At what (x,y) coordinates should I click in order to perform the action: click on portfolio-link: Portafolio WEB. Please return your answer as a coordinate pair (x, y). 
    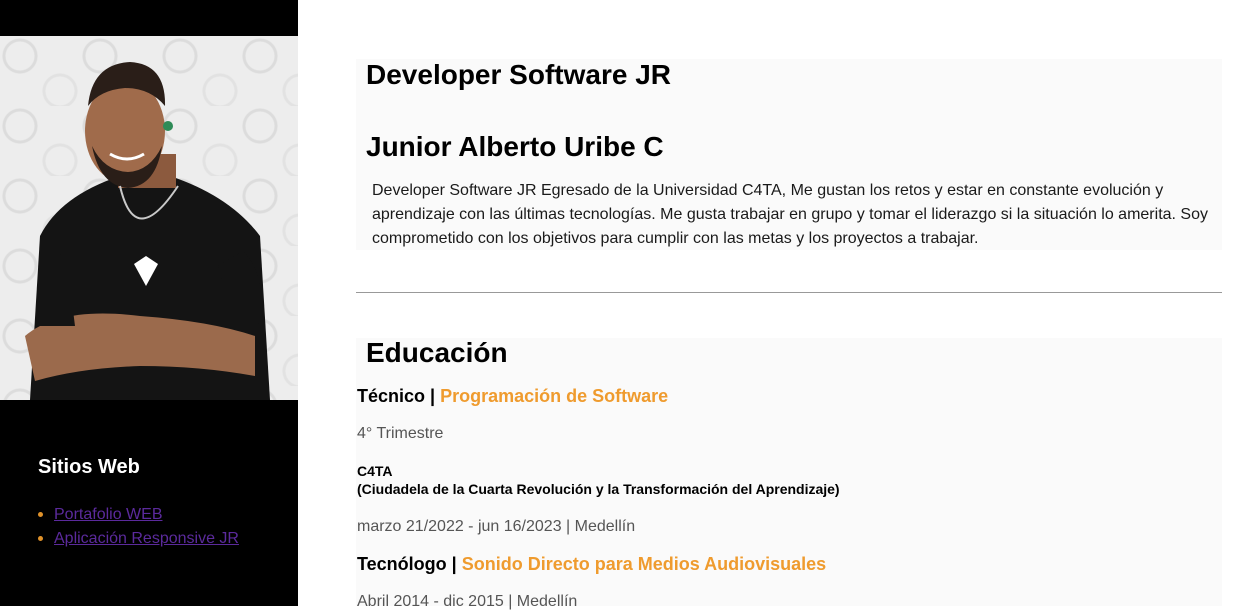
    Looking at the image, I should click on (108, 514).